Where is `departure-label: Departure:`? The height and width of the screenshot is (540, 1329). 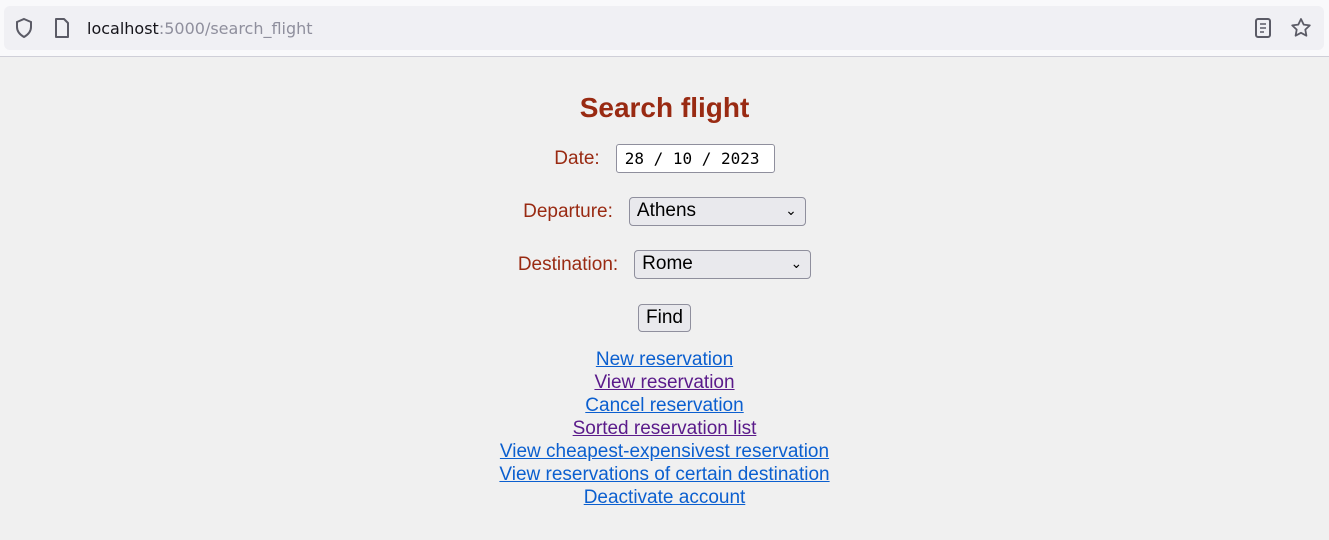
departure-label: Departure: is located at coordinates (568, 211).